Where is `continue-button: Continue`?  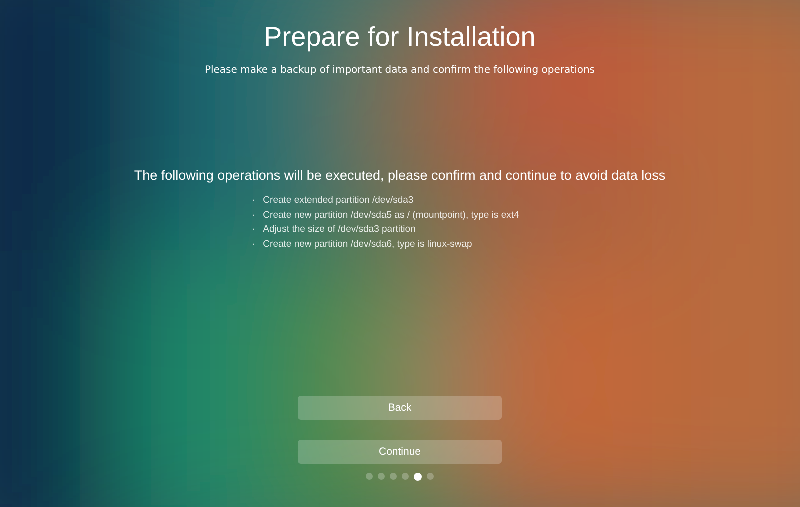
continue-button: Continue is located at coordinates (400, 452).